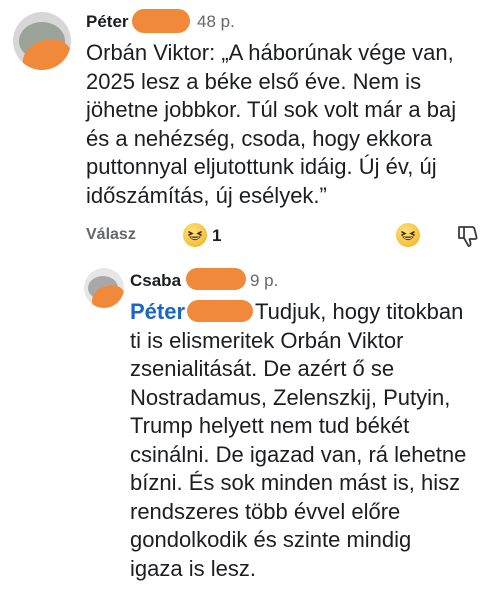 The image size is (503, 590). What do you see at coordinates (206, 195) in the screenshot?
I see `comment-line: időszámítás, új esélyek.”` at bounding box center [206, 195].